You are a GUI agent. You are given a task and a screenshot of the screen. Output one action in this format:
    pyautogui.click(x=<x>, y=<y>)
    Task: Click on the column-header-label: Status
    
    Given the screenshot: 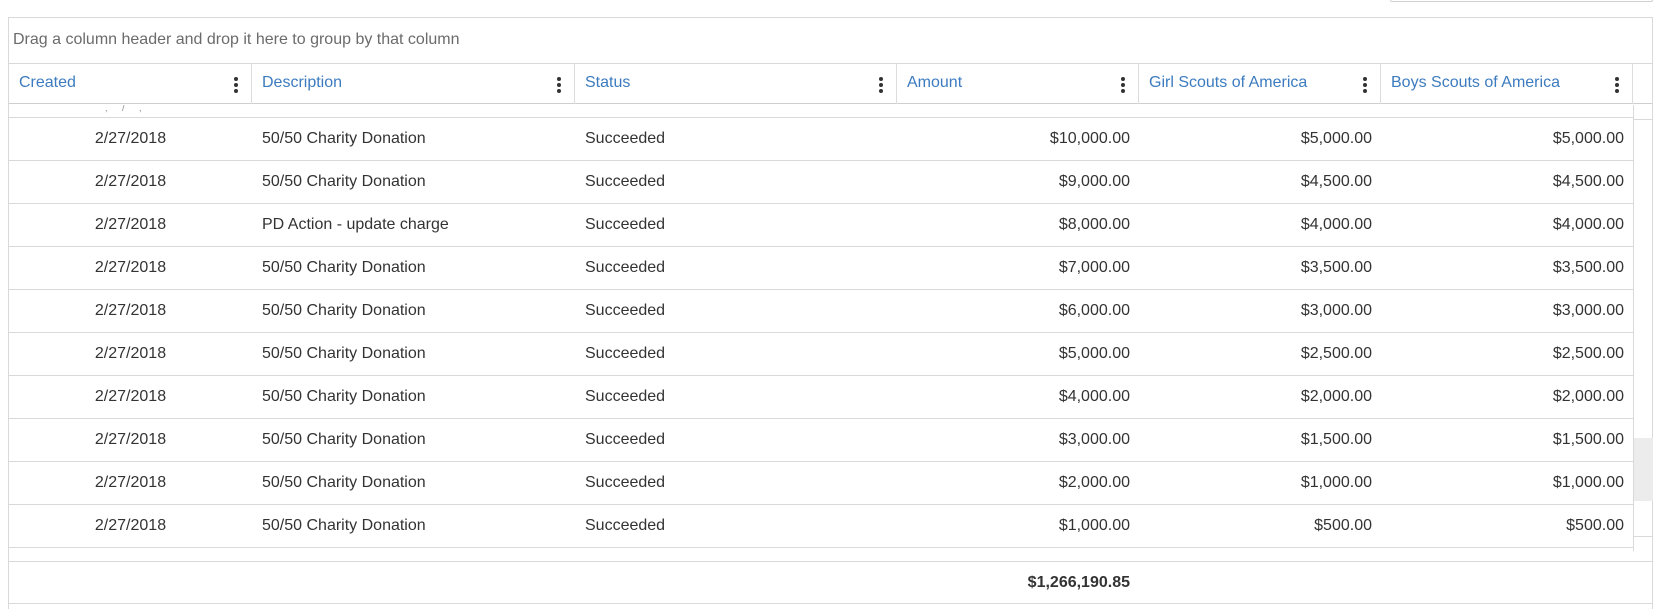 What is the action you would take?
    pyautogui.click(x=607, y=82)
    